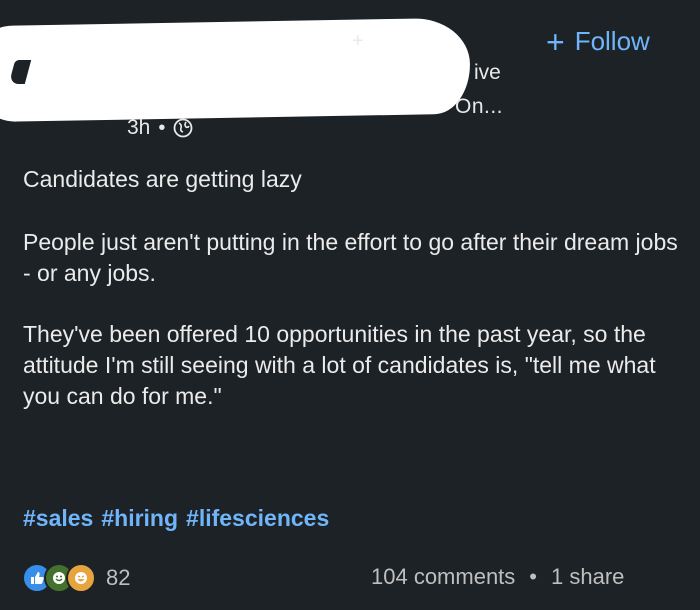 The height and width of the screenshot is (610, 700). I want to click on post-stats: 104 comments • 1 share, so click(497, 577).